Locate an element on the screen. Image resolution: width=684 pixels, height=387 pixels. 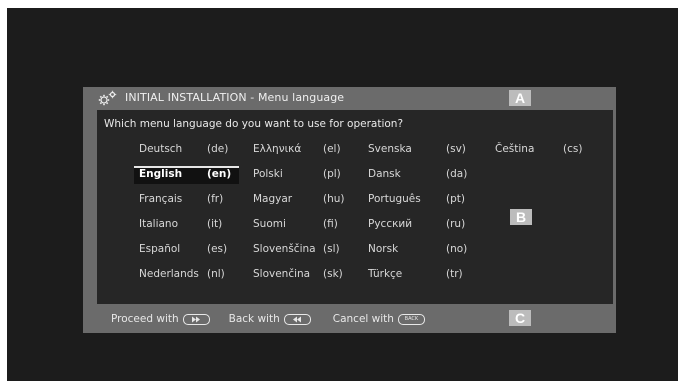
language-option-name: Español is located at coordinates (159, 249).